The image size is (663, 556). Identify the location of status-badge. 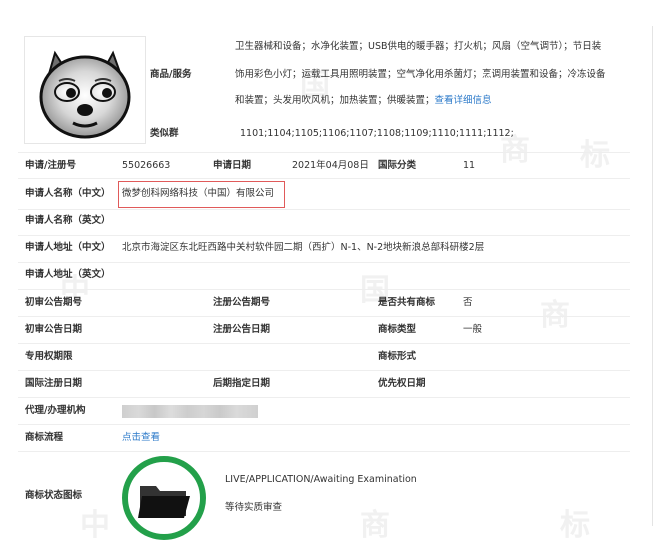
(164, 498).